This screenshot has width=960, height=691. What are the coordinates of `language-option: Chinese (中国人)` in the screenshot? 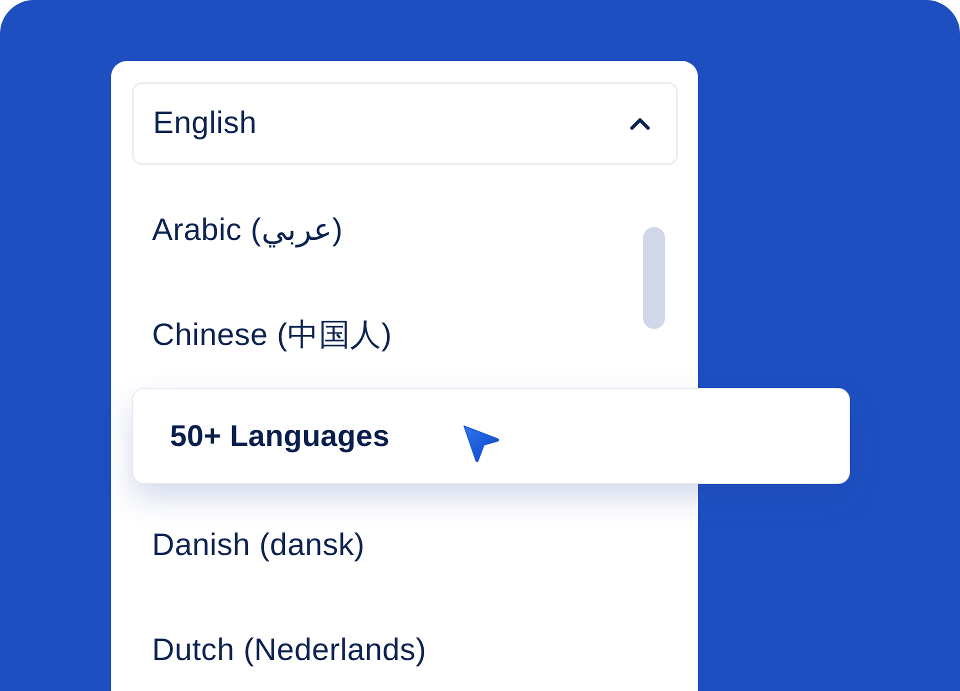 It's located at (382, 335).